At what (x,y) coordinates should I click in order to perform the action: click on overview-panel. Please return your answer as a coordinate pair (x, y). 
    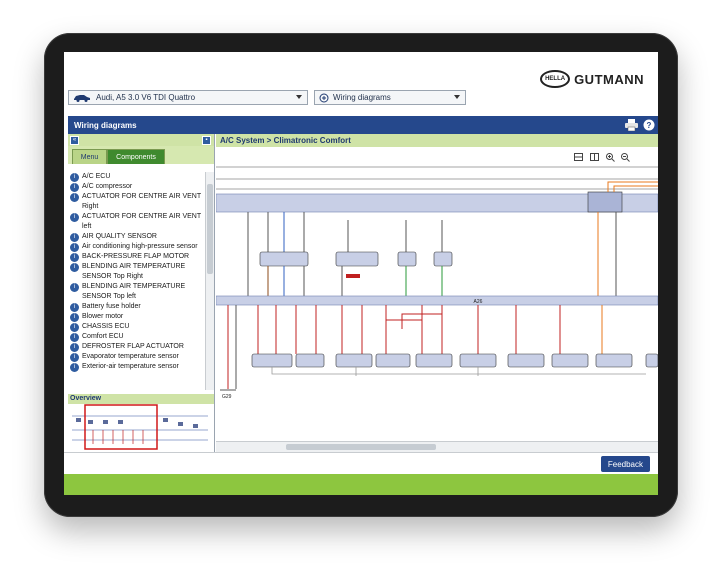
    Looking at the image, I should click on (141, 428).